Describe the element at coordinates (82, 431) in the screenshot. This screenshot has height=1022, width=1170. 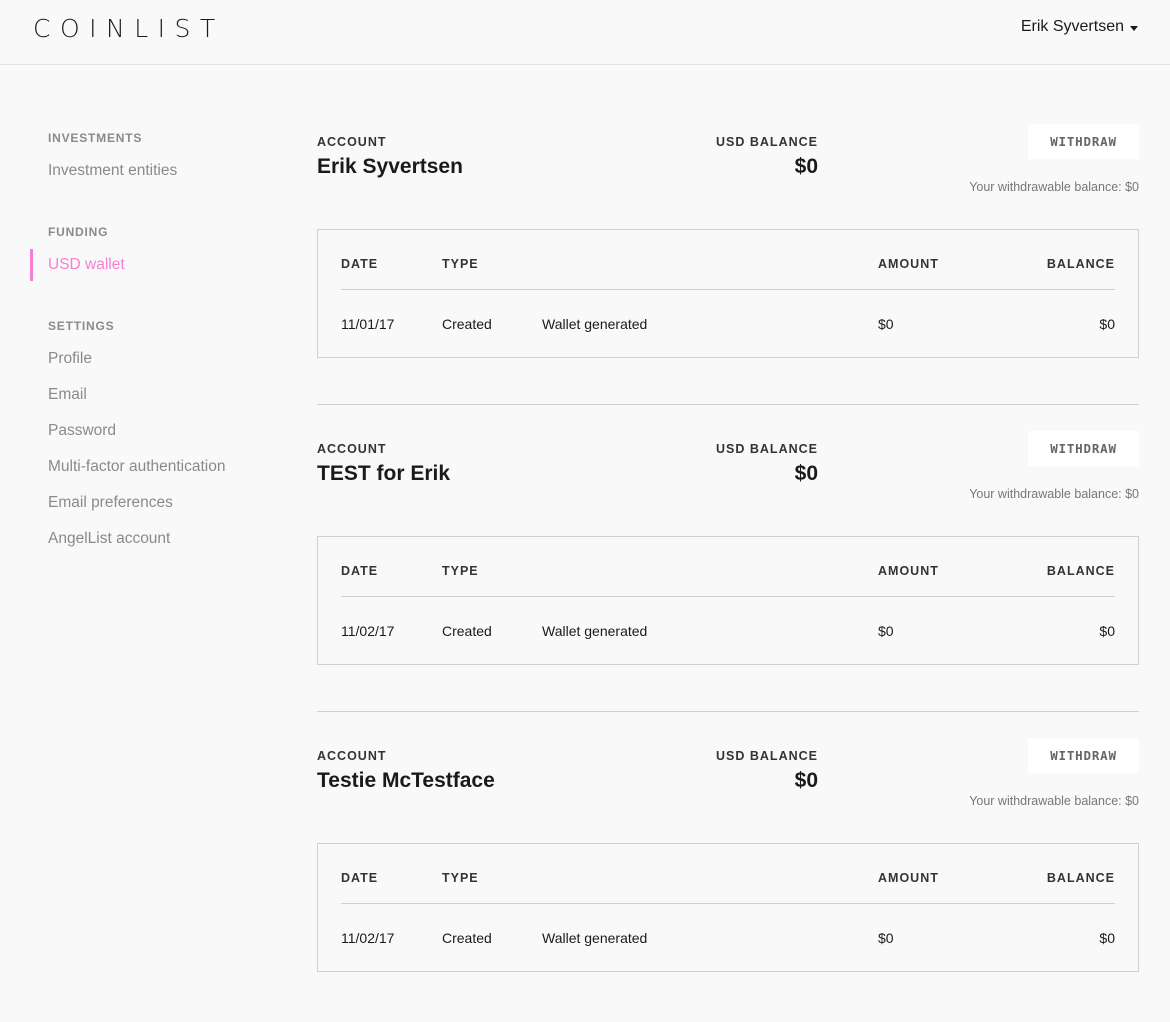
I see `sidebar-item-password: Password` at that location.